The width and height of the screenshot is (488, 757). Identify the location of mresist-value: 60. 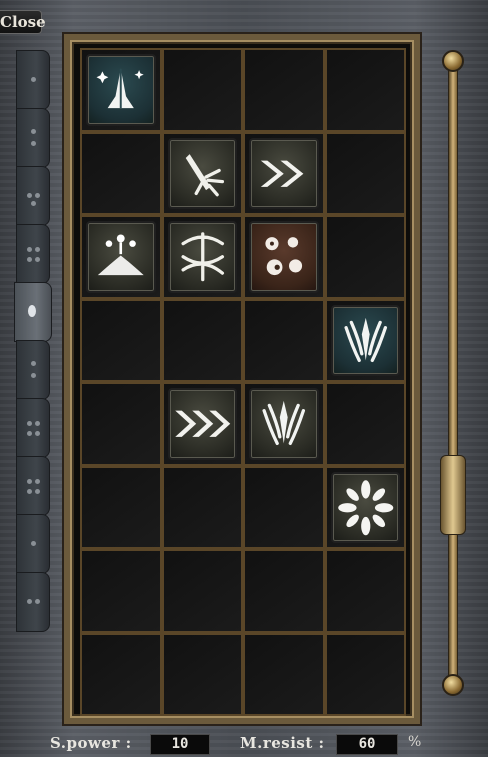
(367, 744).